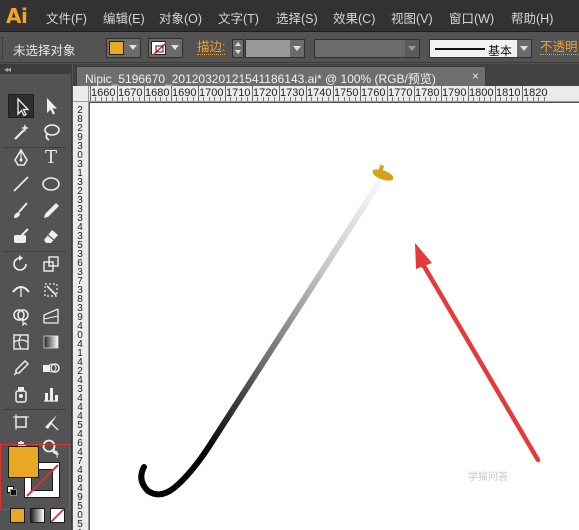  What do you see at coordinates (51, 316) in the screenshot?
I see `perspective-grid-tool` at bounding box center [51, 316].